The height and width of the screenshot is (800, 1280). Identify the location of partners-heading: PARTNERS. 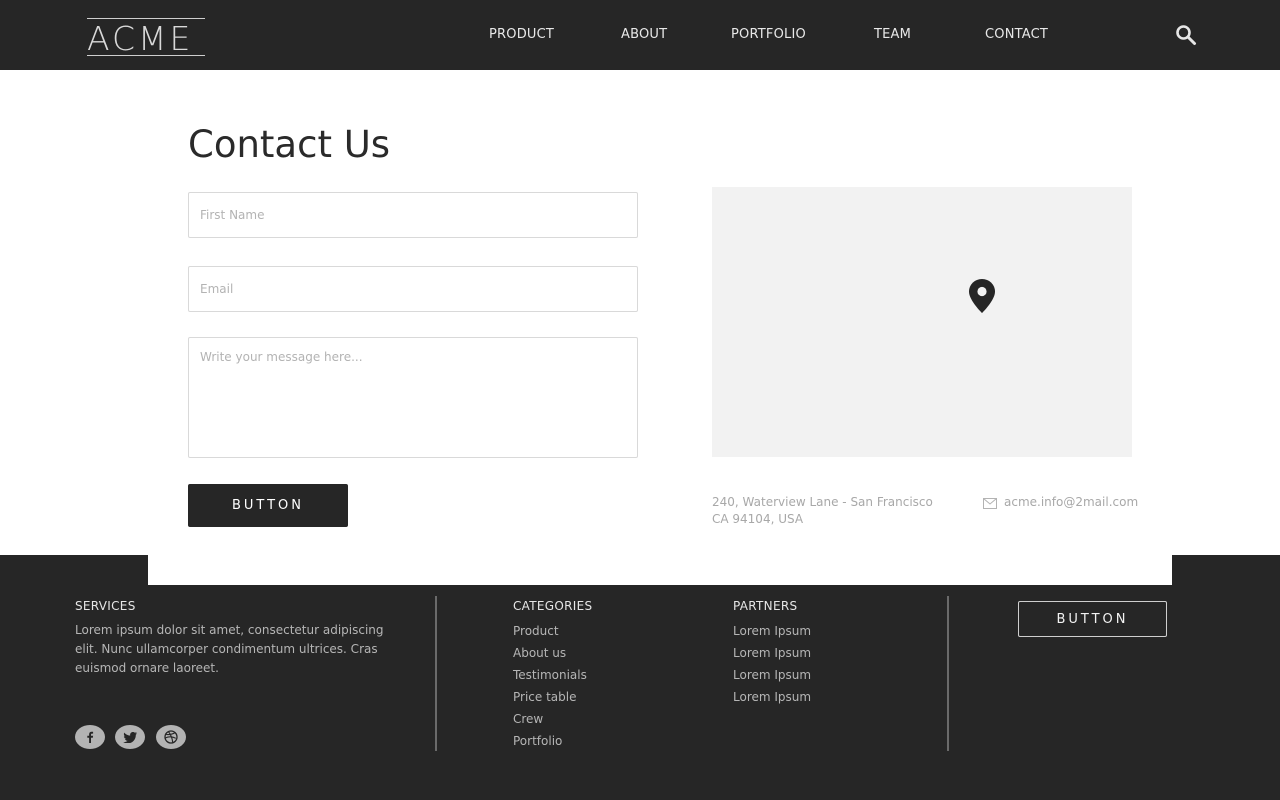
(765, 606).